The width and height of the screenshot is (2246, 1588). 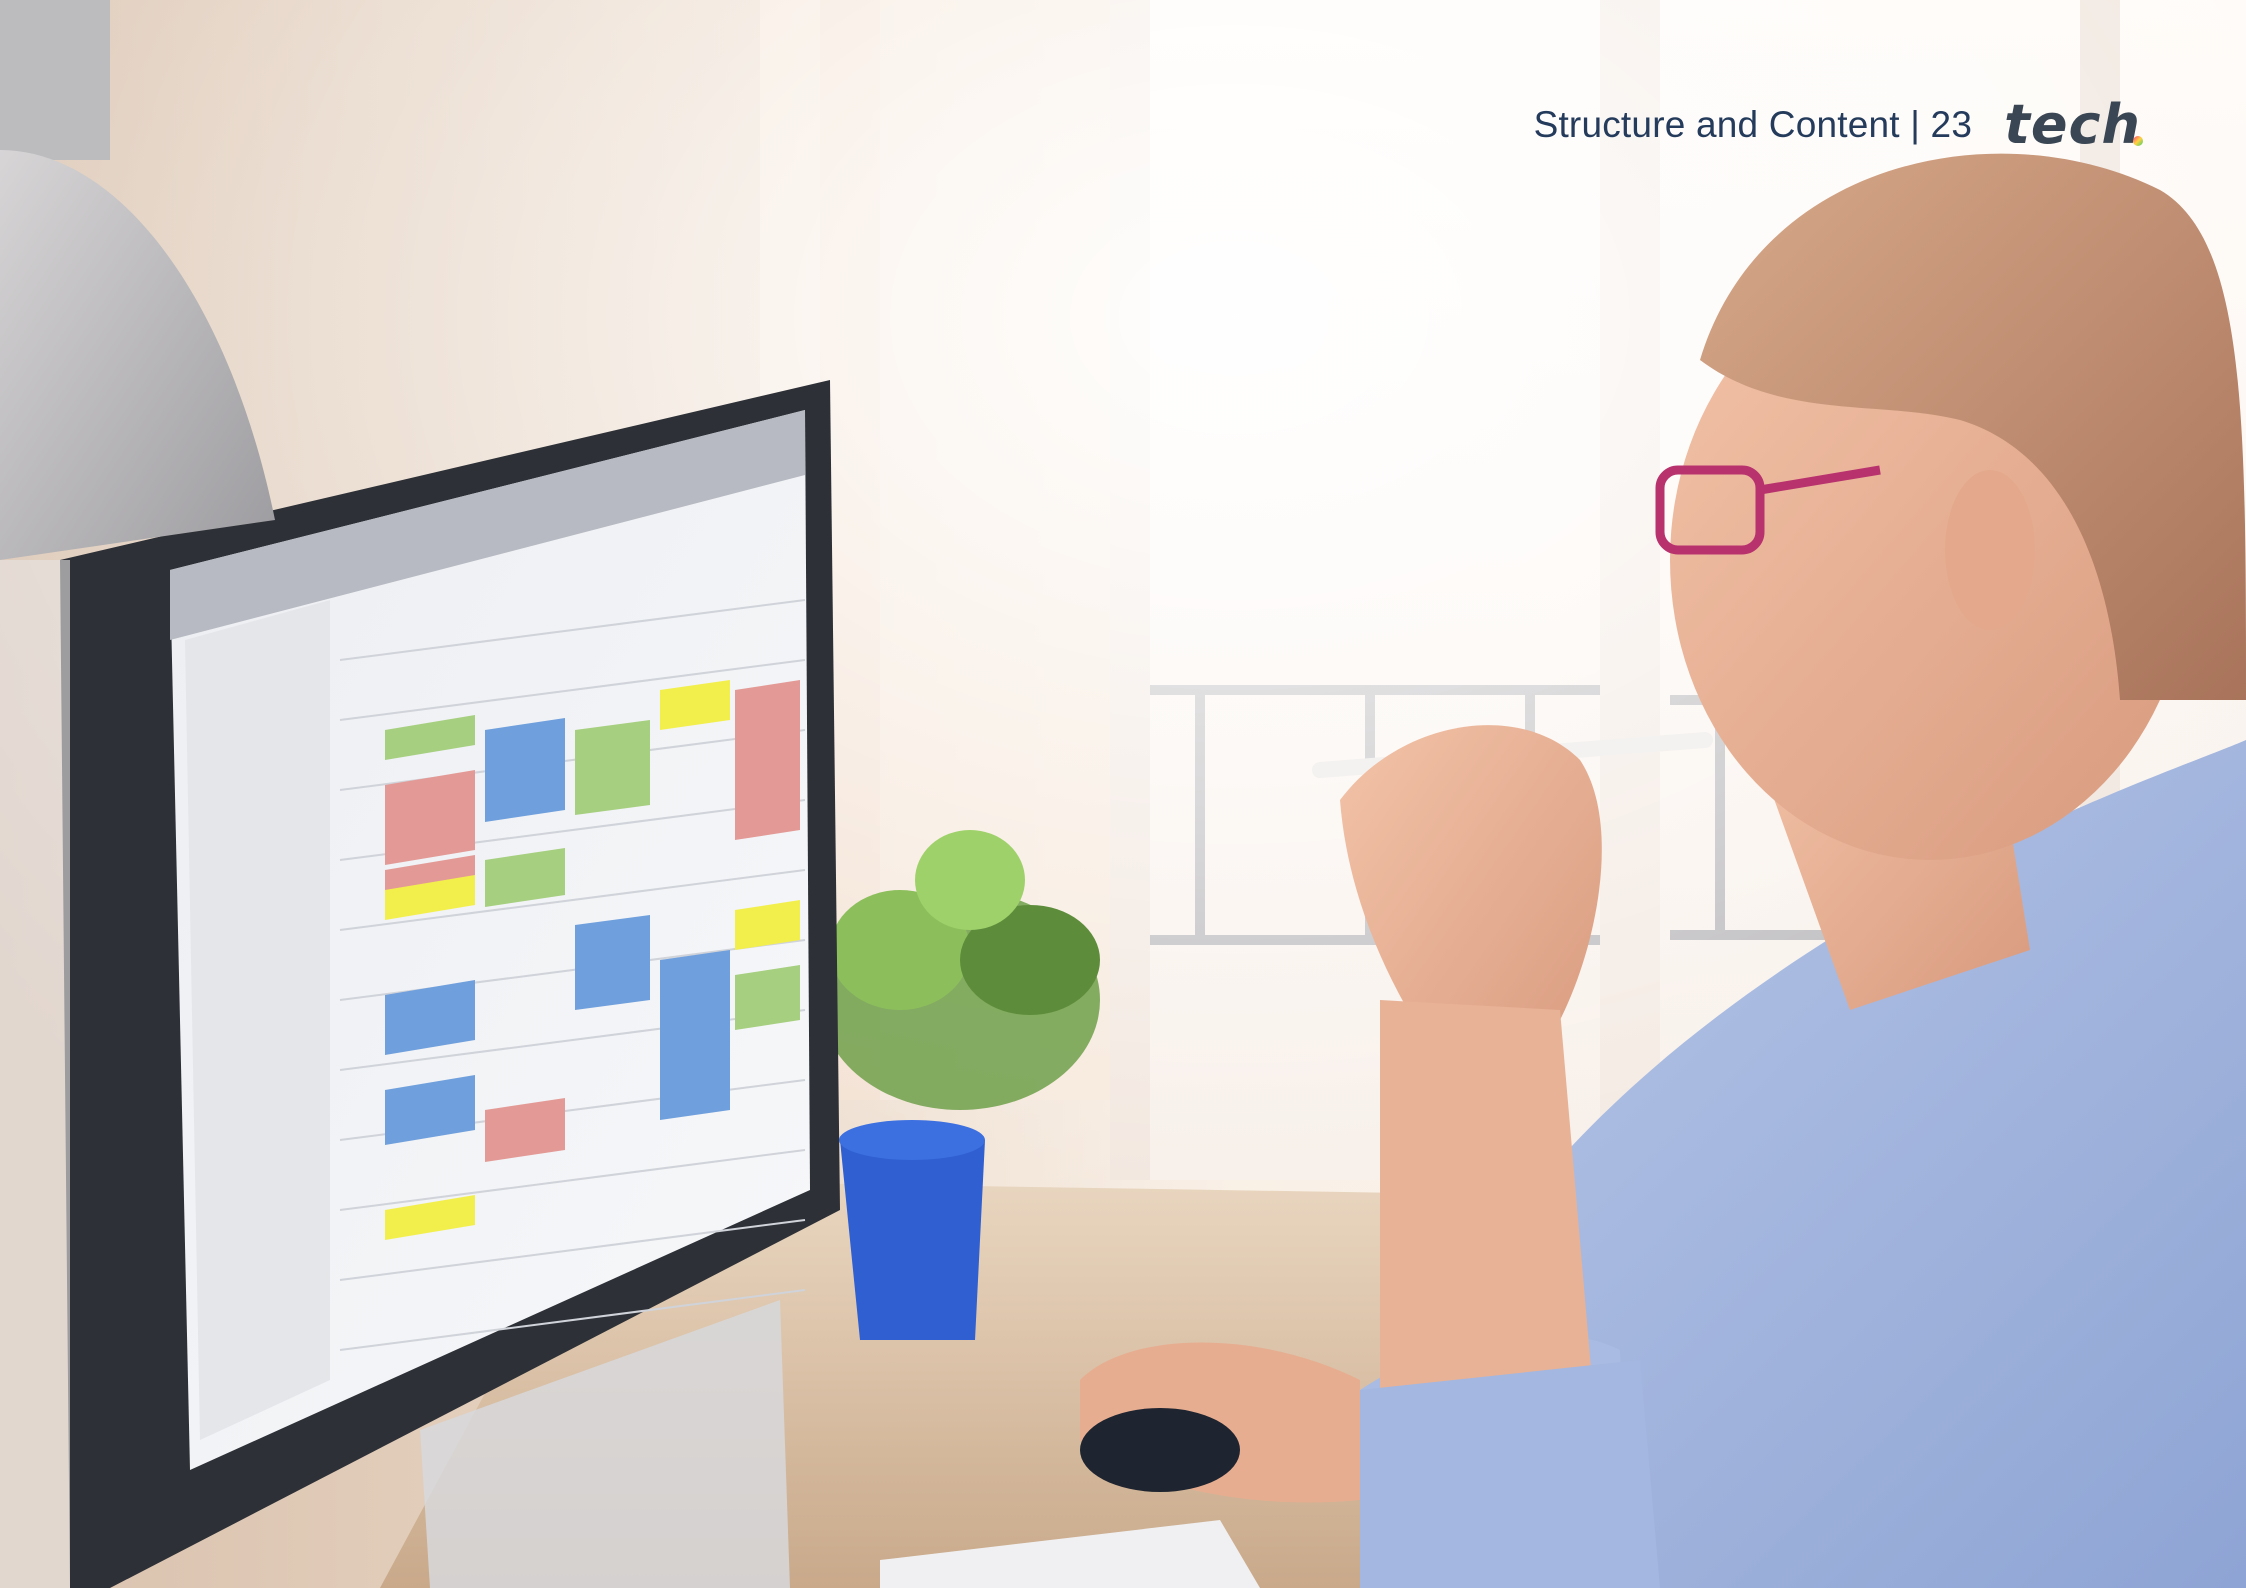 I want to click on logo-dot-icon, so click(x=2138, y=141).